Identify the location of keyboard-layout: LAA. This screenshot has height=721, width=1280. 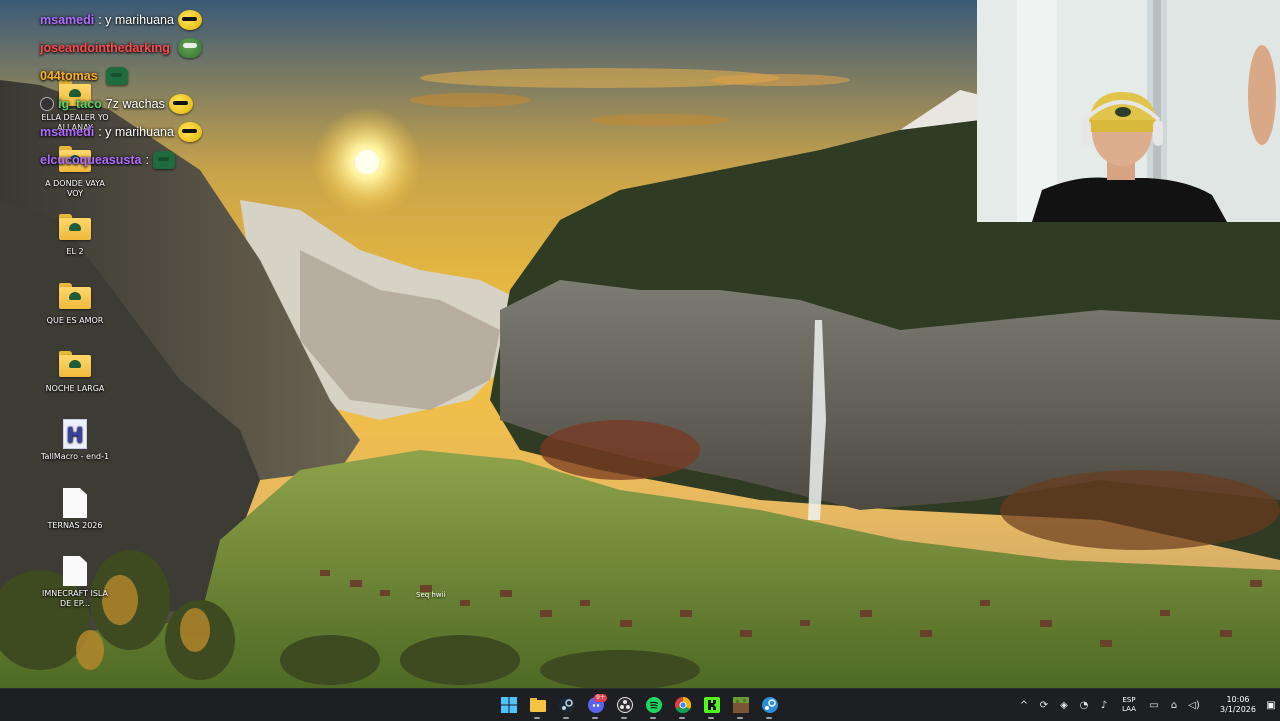
(1129, 709).